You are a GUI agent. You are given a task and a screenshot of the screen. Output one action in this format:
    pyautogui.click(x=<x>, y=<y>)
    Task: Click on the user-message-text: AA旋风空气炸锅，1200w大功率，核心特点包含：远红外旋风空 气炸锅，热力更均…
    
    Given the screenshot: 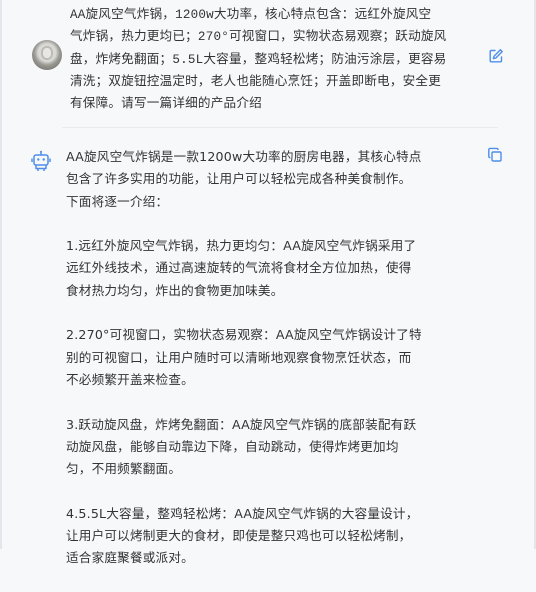 What is the action you would take?
    pyautogui.click(x=258, y=60)
    